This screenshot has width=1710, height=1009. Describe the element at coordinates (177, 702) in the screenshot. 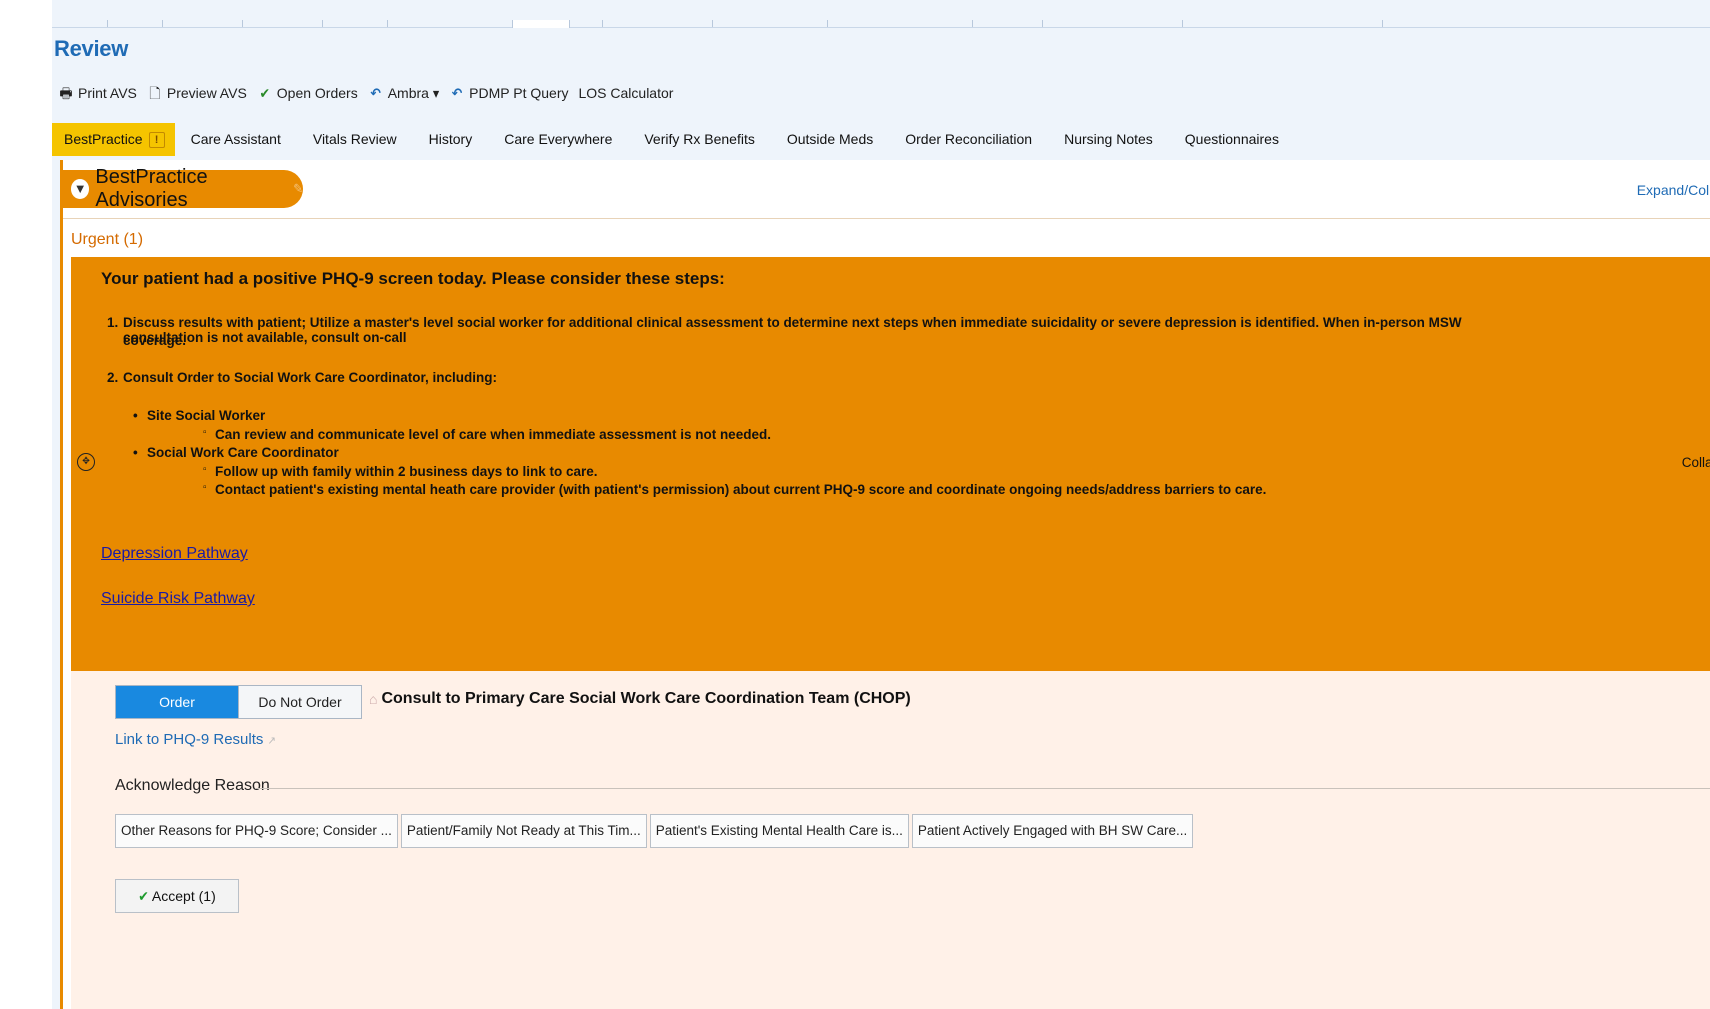

I see `order-button: Order` at that location.